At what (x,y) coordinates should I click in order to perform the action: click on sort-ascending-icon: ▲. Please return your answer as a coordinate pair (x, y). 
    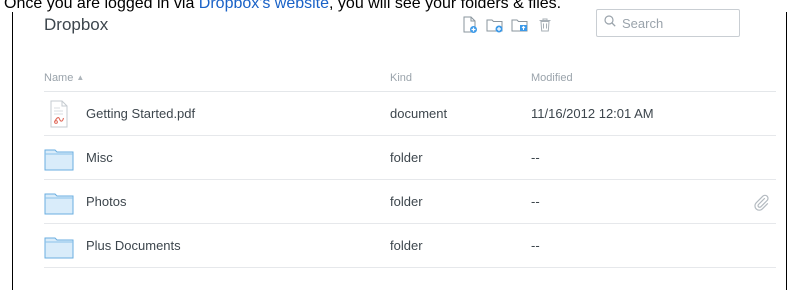
    Looking at the image, I should click on (80, 77).